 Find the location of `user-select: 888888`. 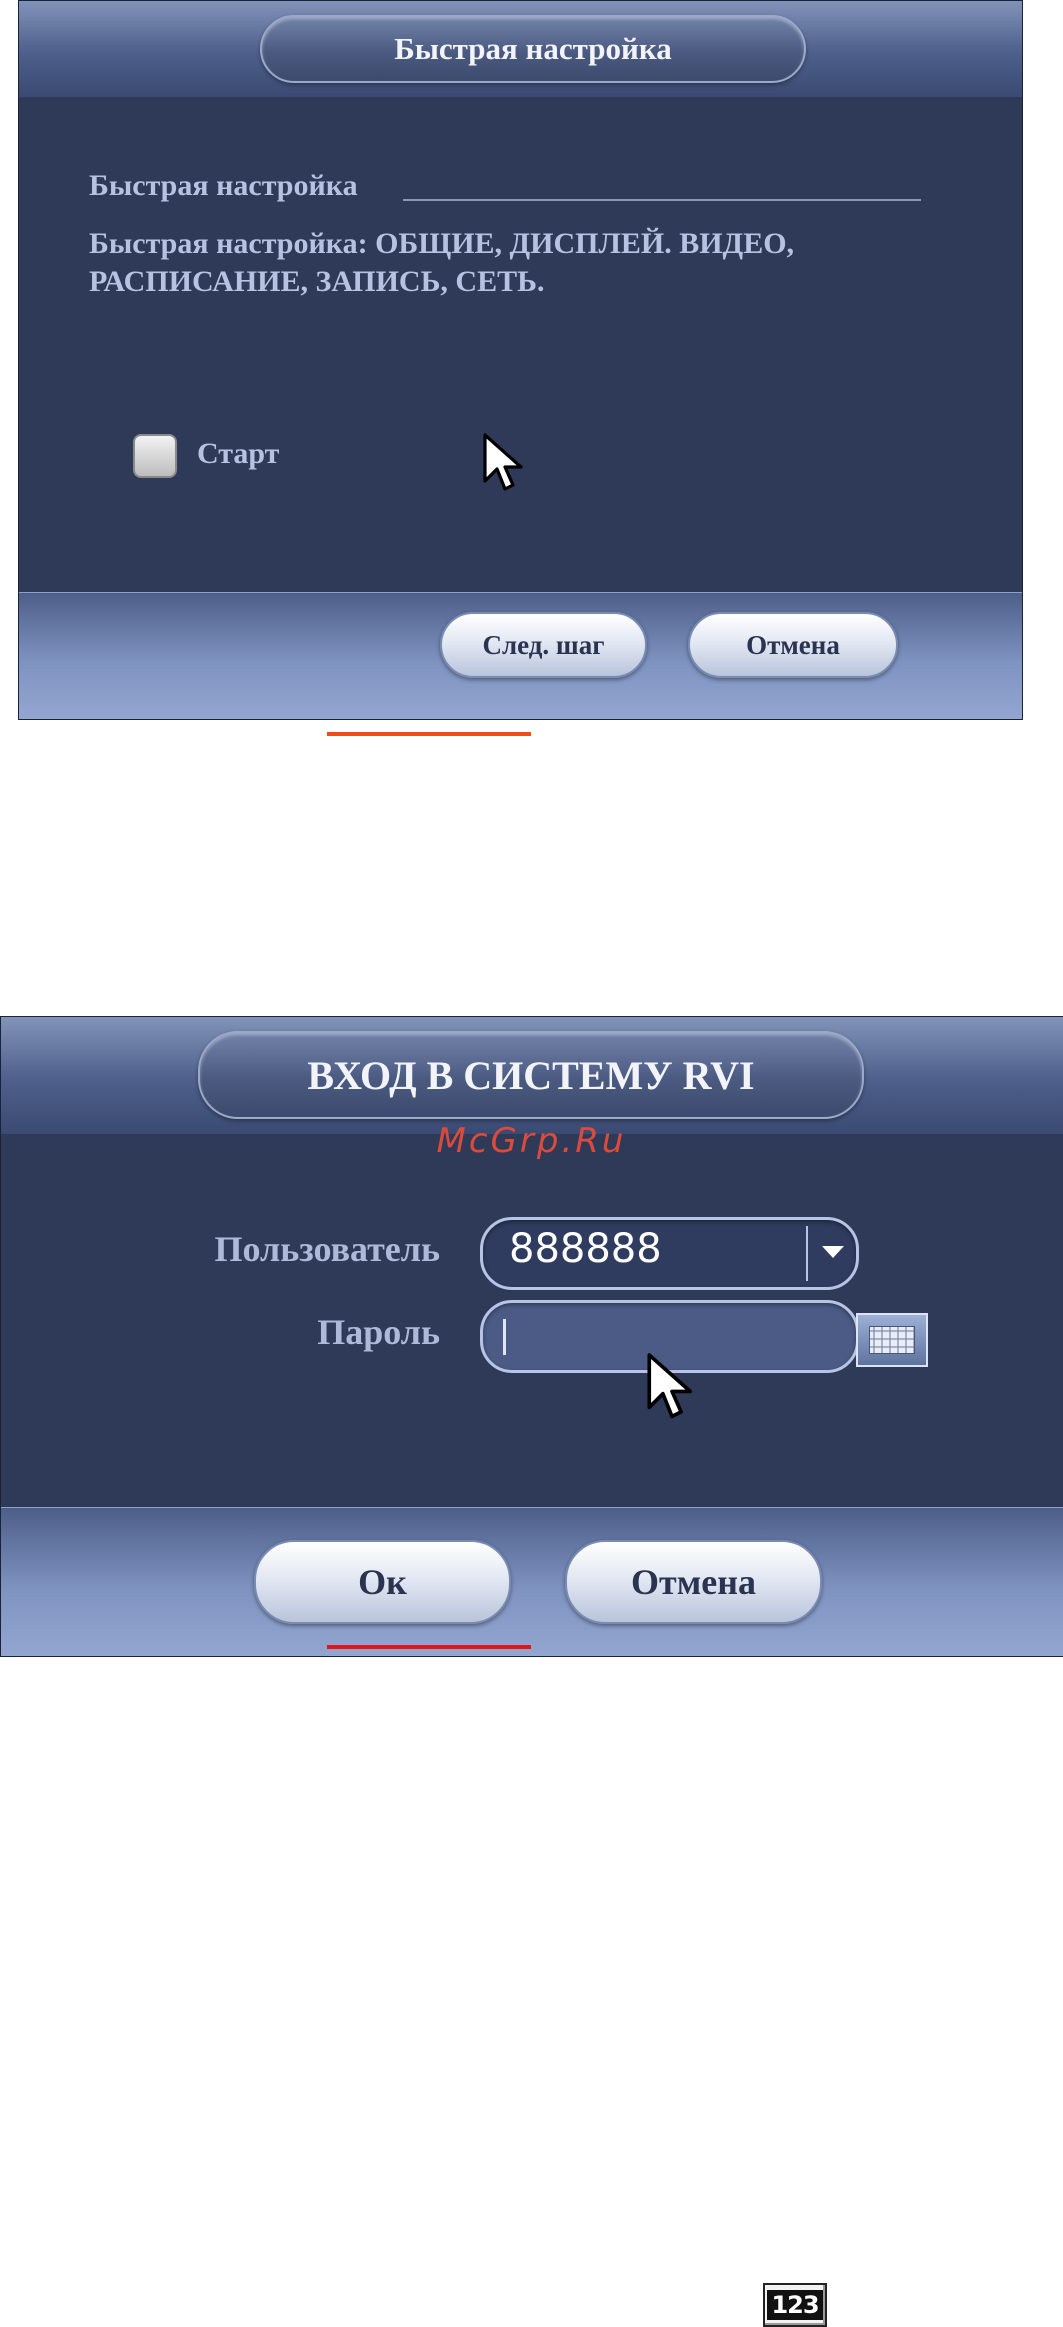

user-select: 888888 is located at coordinates (669, 1253).